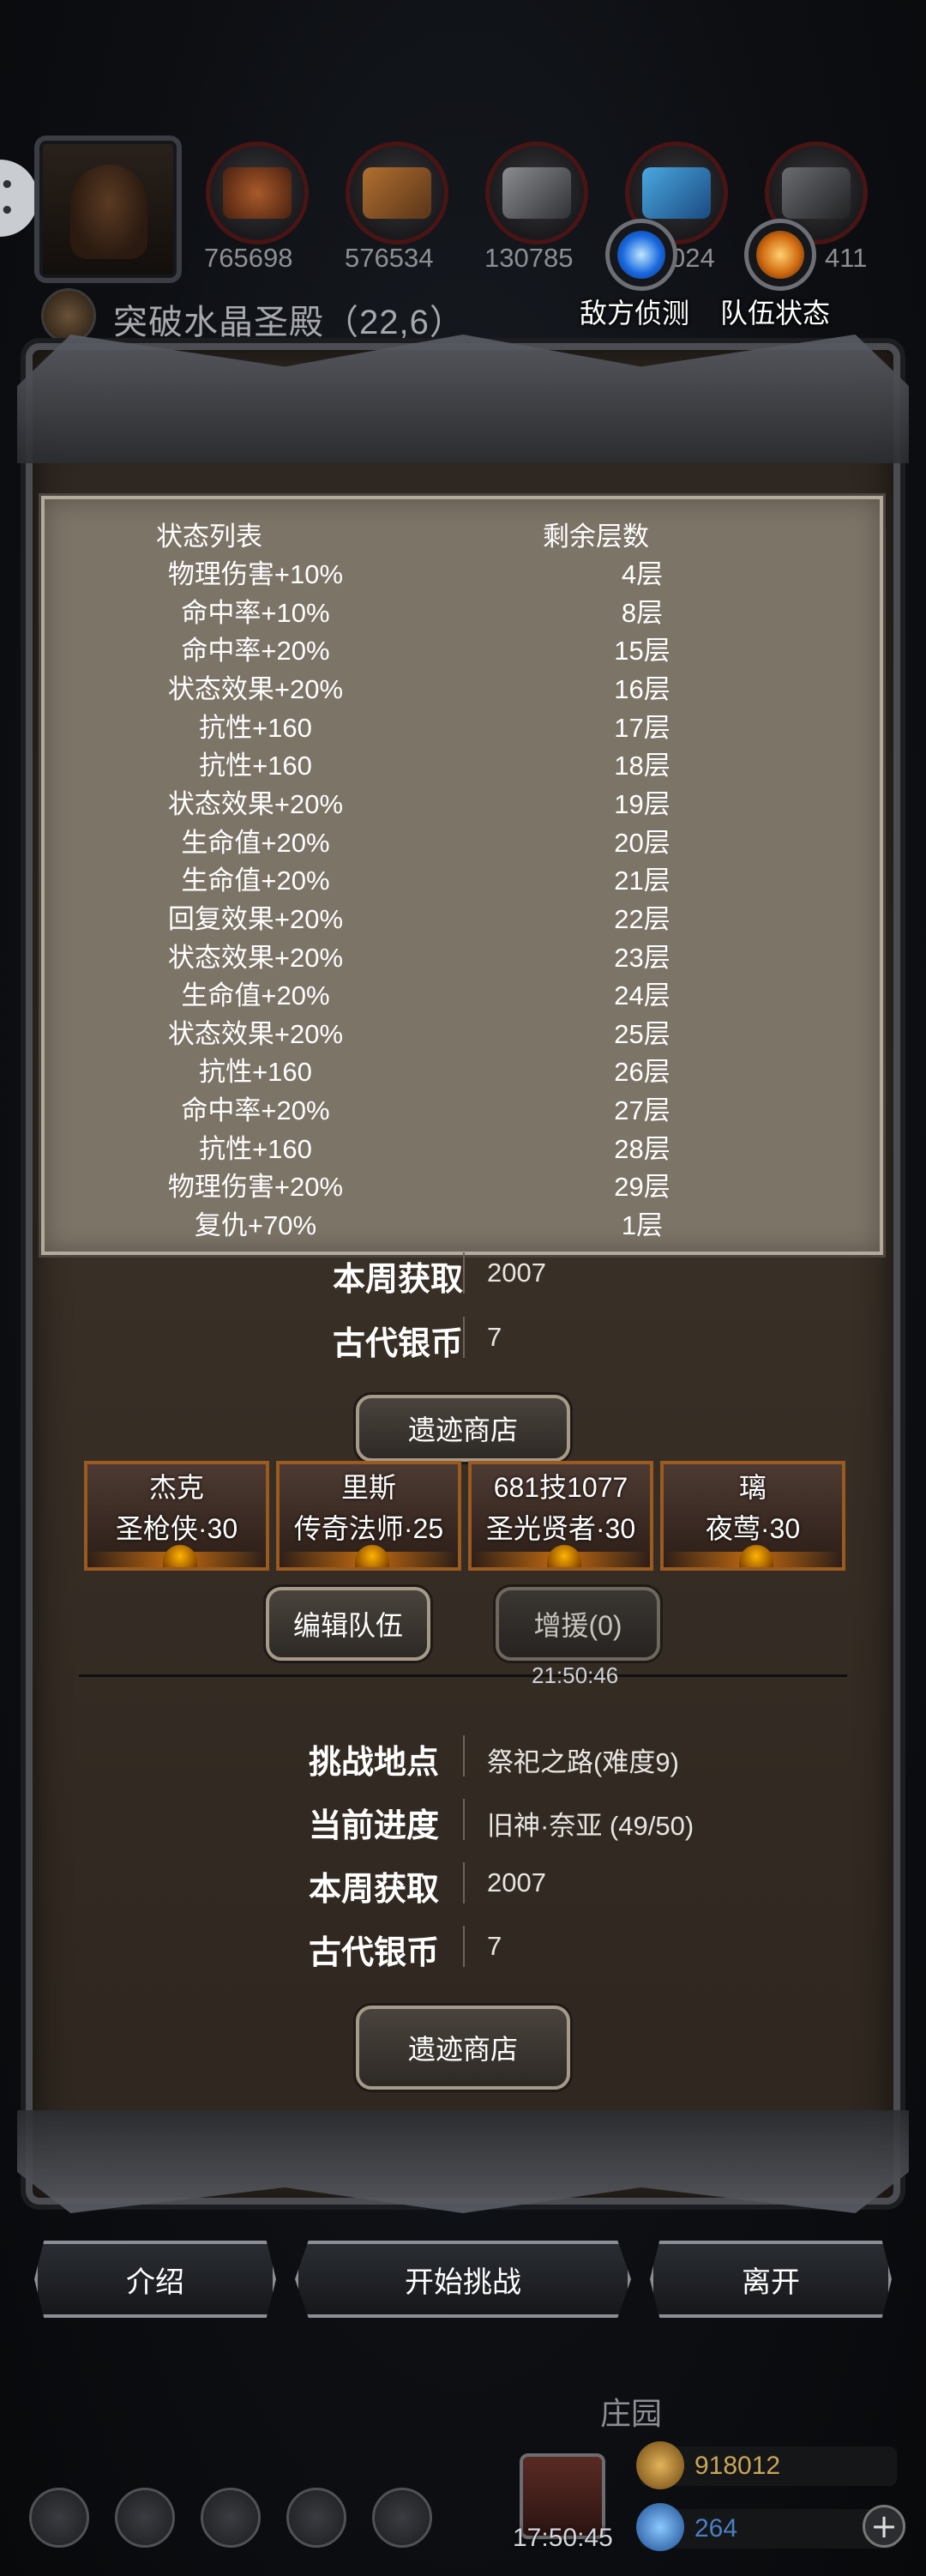 This screenshot has width=926, height=2576. I want to click on radar-icon, so click(641, 255).